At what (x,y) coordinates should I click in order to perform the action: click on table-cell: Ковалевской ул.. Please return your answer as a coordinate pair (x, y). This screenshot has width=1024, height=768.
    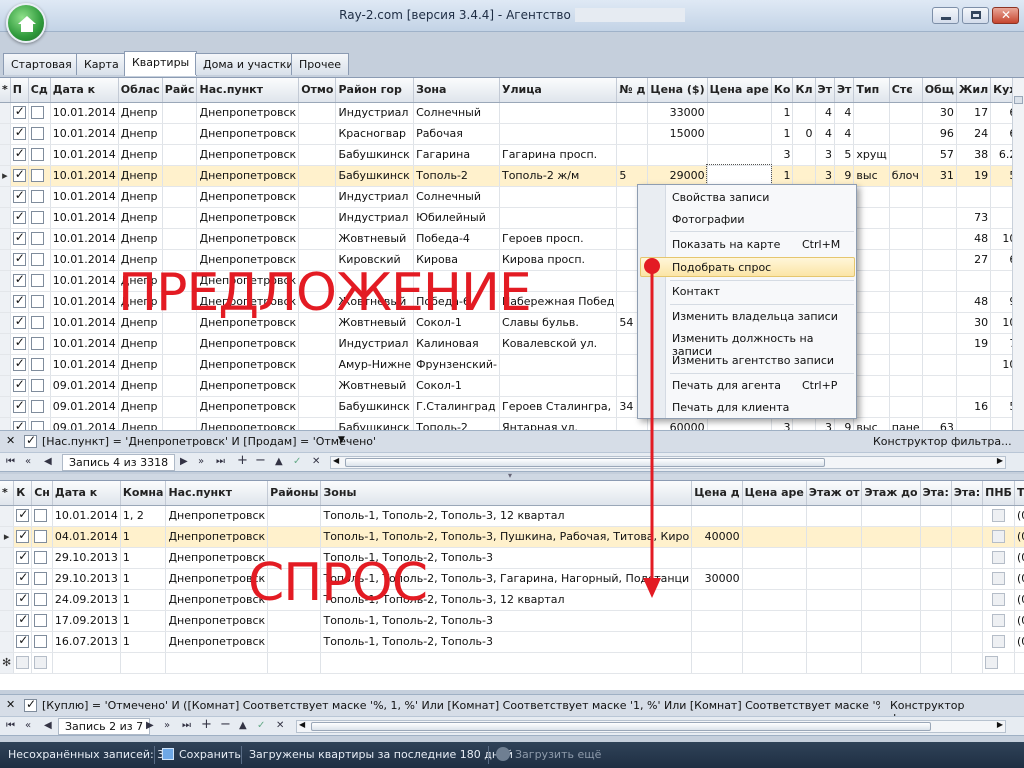
    Looking at the image, I should click on (558, 344).